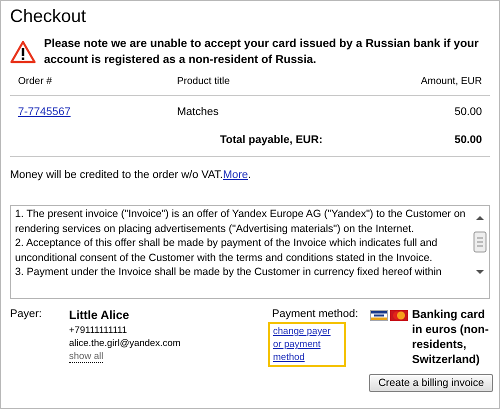 This screenshot has width=500, height=409. Describe the element at coordinates (49, 16) in the screenshot. I see `page-title: Checkout` at that location.